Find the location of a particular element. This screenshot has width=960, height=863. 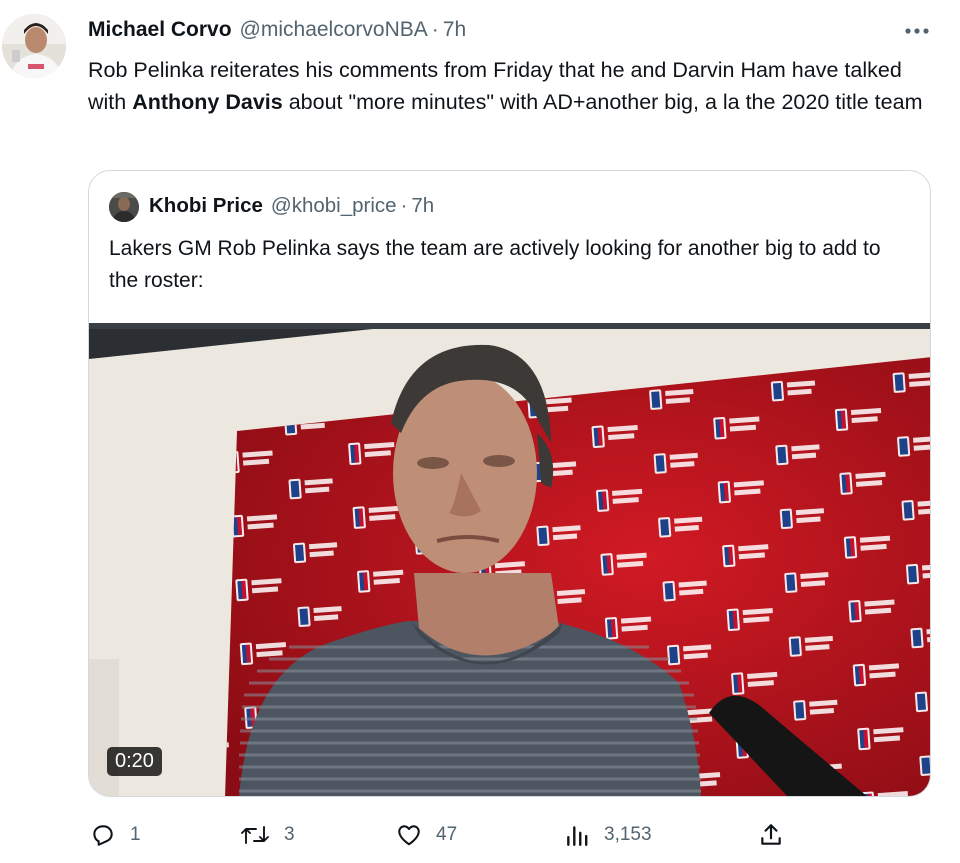

quote-author-avatar is located at coordinates (124, 207).